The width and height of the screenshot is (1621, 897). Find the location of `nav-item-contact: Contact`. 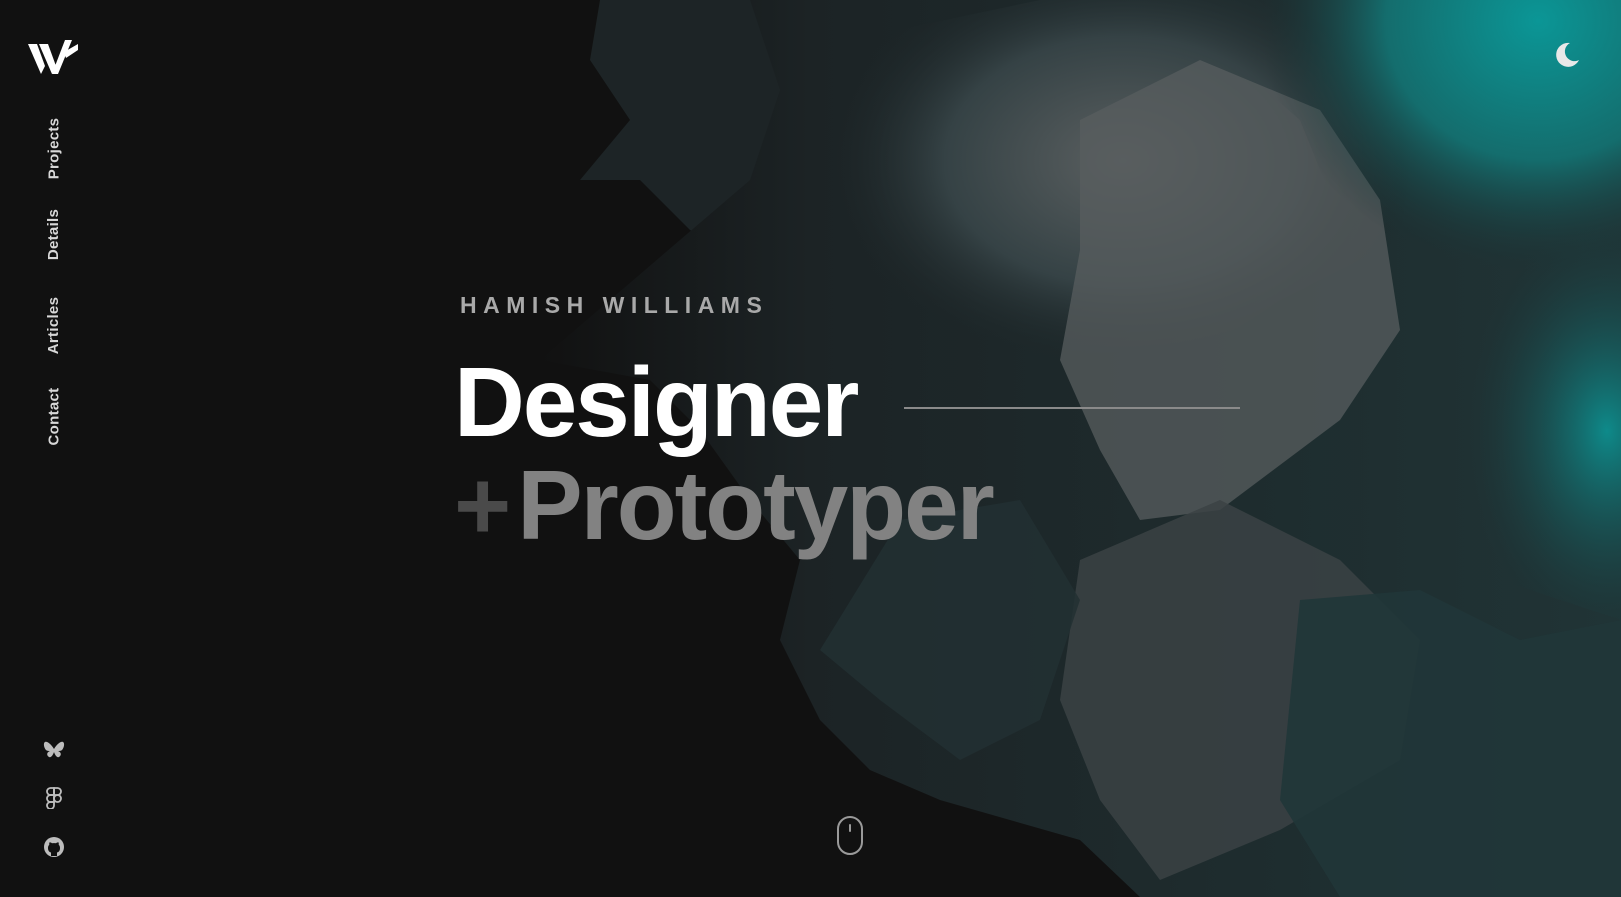

nav-item-contact: Contact is located at coordinates (54, 416).